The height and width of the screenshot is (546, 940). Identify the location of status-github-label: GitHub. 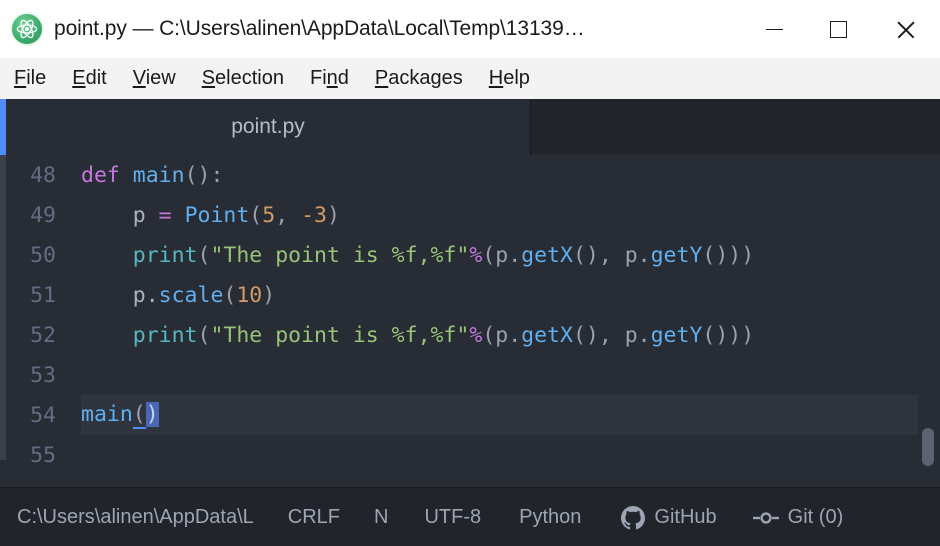
(685, 517).